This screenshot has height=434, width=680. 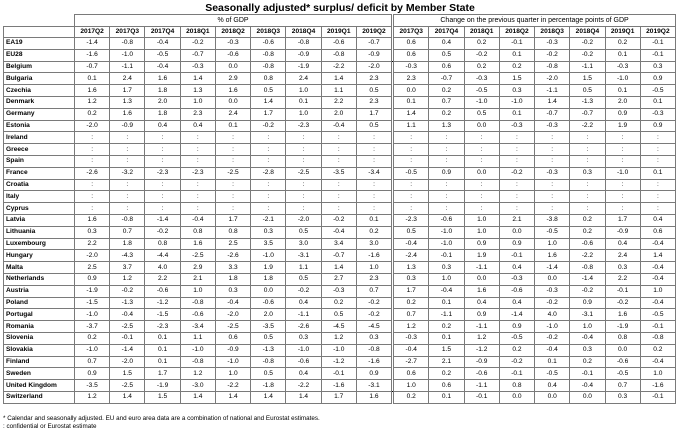 What do you see at coordinates (658, 256) in the screenshot?
I see `change-cell: 1.4` at bounding box center [658, 256].